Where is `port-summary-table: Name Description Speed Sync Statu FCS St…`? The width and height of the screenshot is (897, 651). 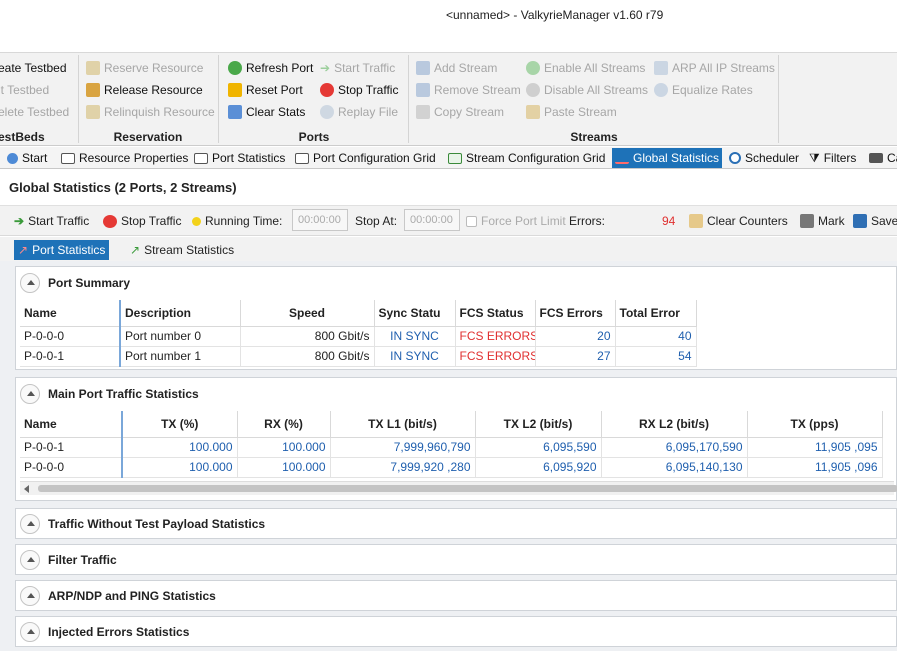 port-summary-table: Name Description Speed Sync Statu FCS St… is located at coordinates (358, 333).